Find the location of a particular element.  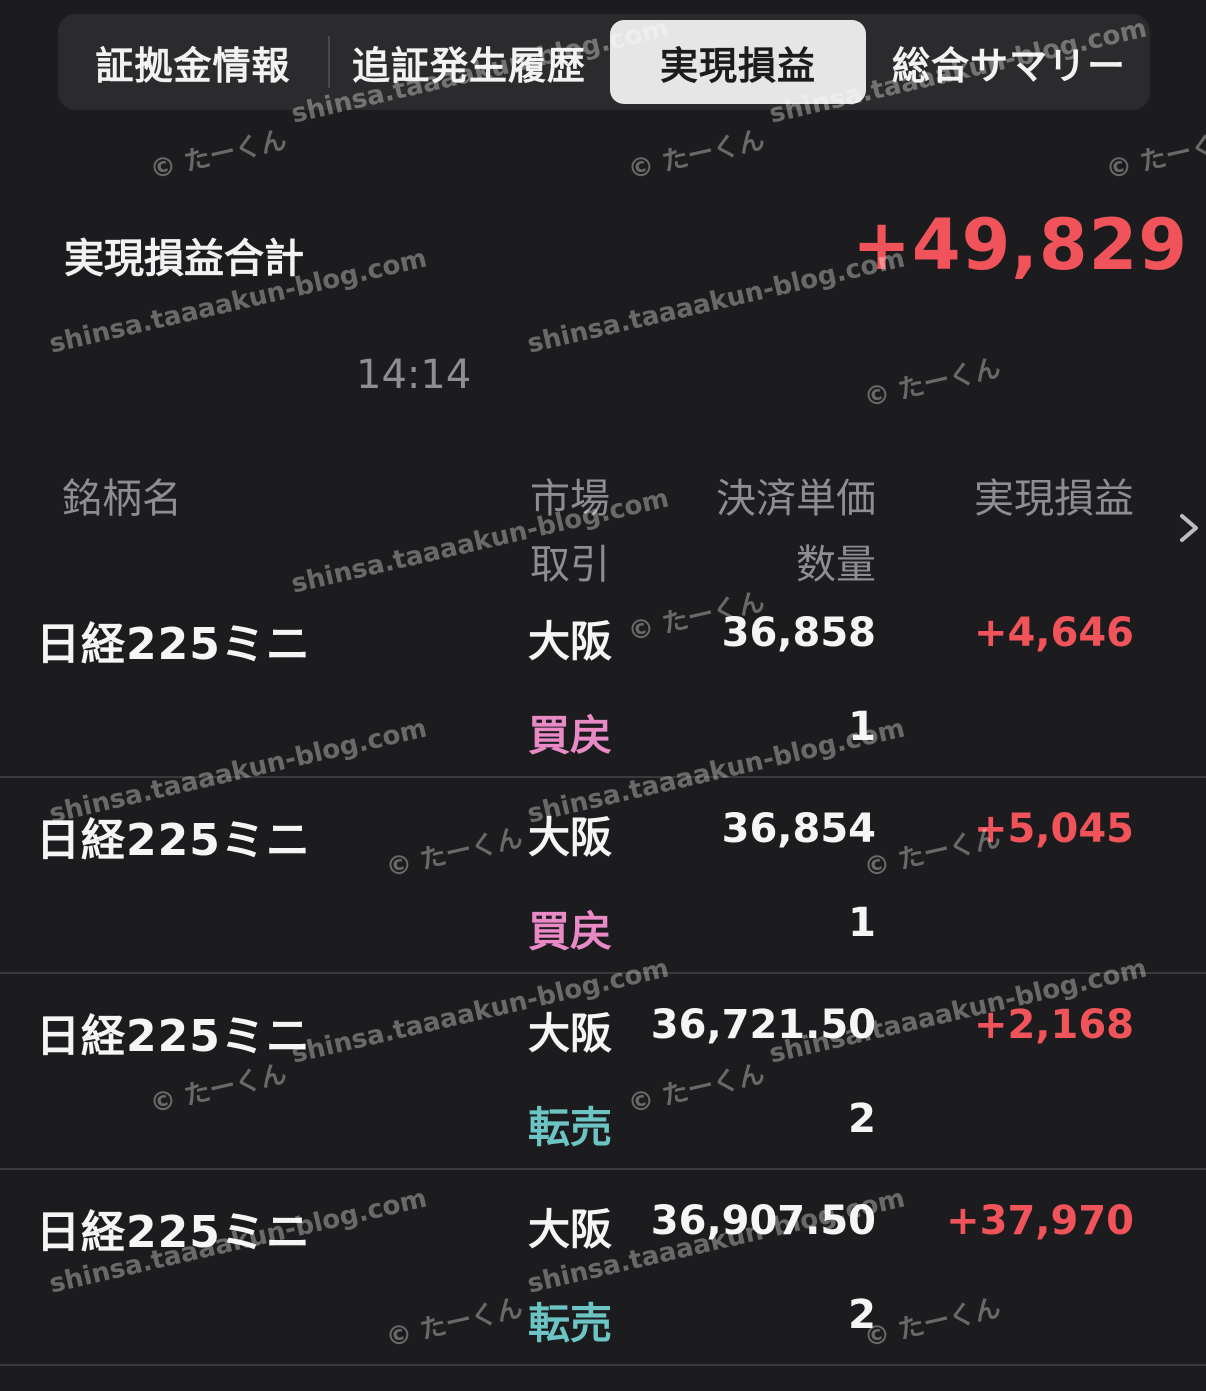

realized-pnl-total-value: +49,829 is located at coordinates (1020, 245).